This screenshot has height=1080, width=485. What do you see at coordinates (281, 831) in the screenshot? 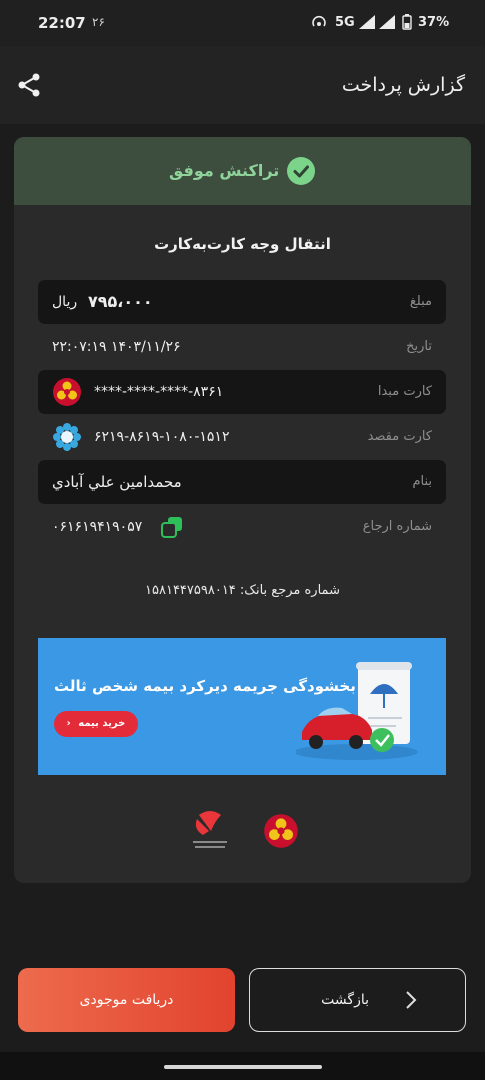
I see `bank-mellat-logo-footer` at bounding box center [281, 831].